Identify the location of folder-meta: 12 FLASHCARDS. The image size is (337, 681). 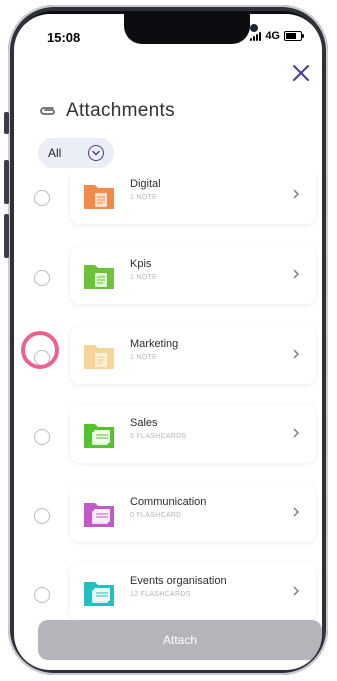
(160, 594).